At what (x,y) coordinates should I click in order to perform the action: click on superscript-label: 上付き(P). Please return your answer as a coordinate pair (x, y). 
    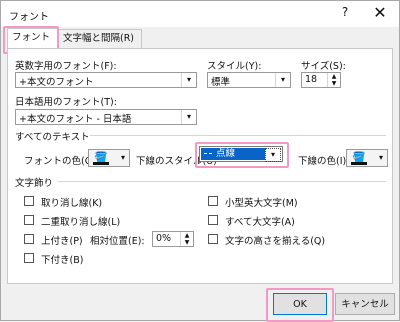
    Looking at the image, I should click on (62, 241).